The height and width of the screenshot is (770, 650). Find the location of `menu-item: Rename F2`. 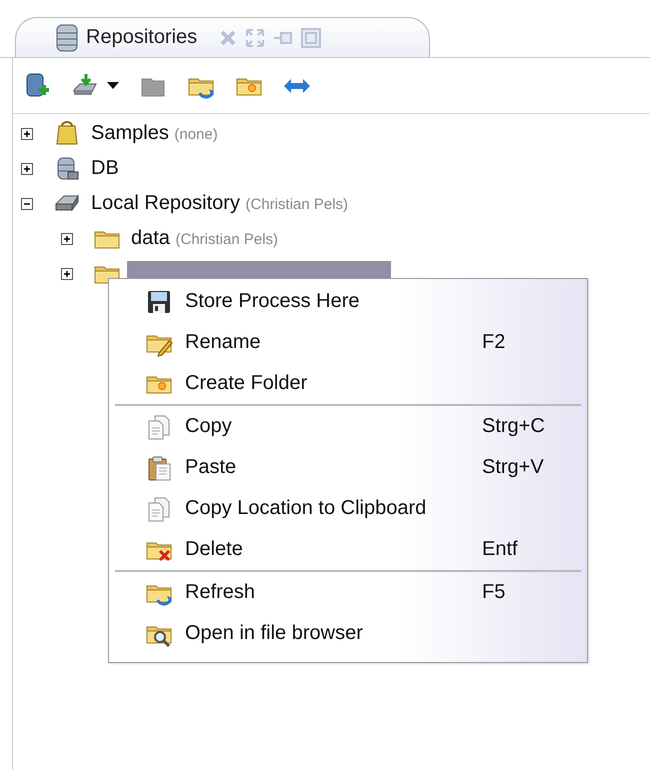

menu-item: Rename F2 is located at coordinates (348, 342).